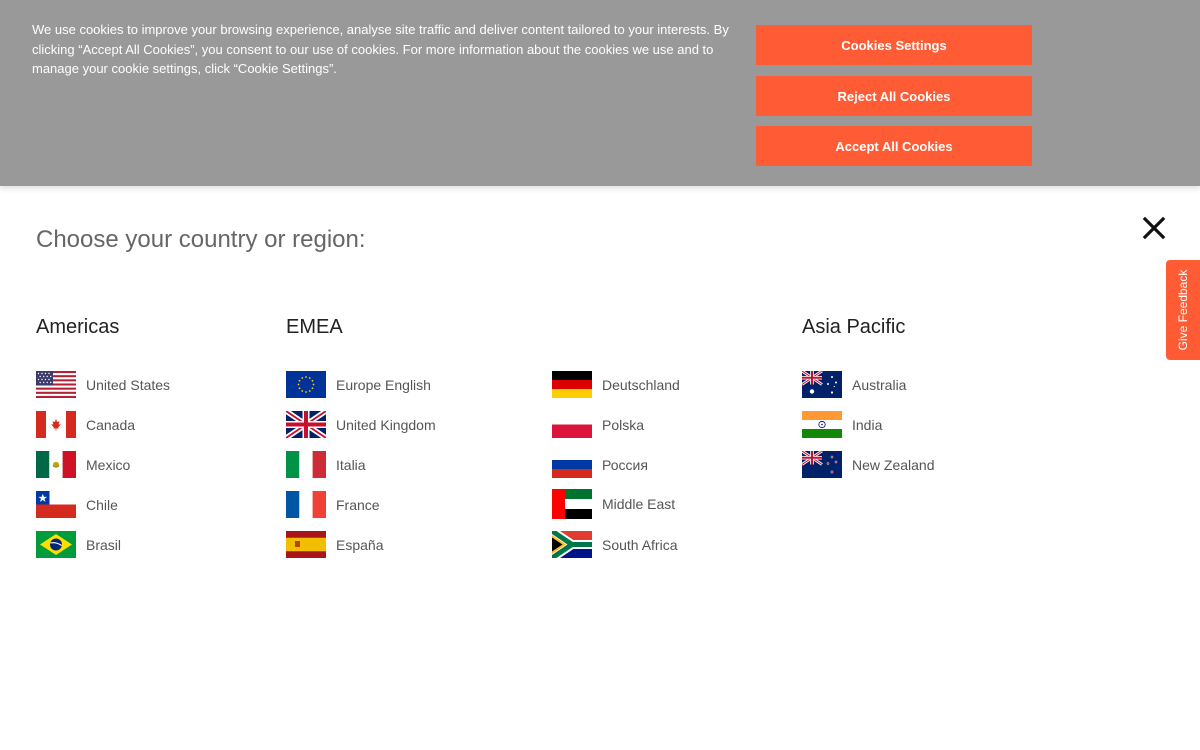 The width and height of the screenshot is (1200, 750). I want to click on flag-australia-icon, so click(822, 384).